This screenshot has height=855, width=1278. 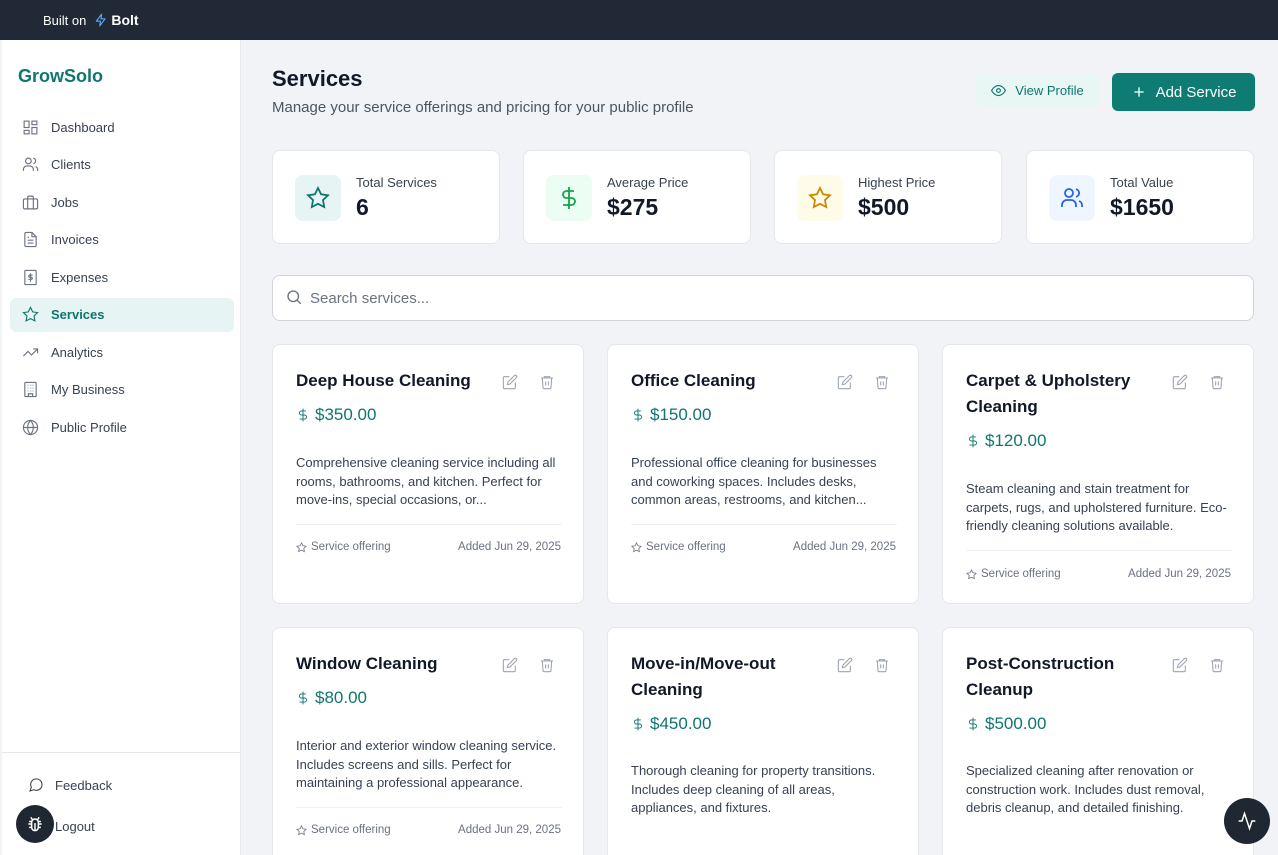 What do you see at coordinates (760, 298) in the screenshot?
I see `search-input` at bounding box center [760, 298].